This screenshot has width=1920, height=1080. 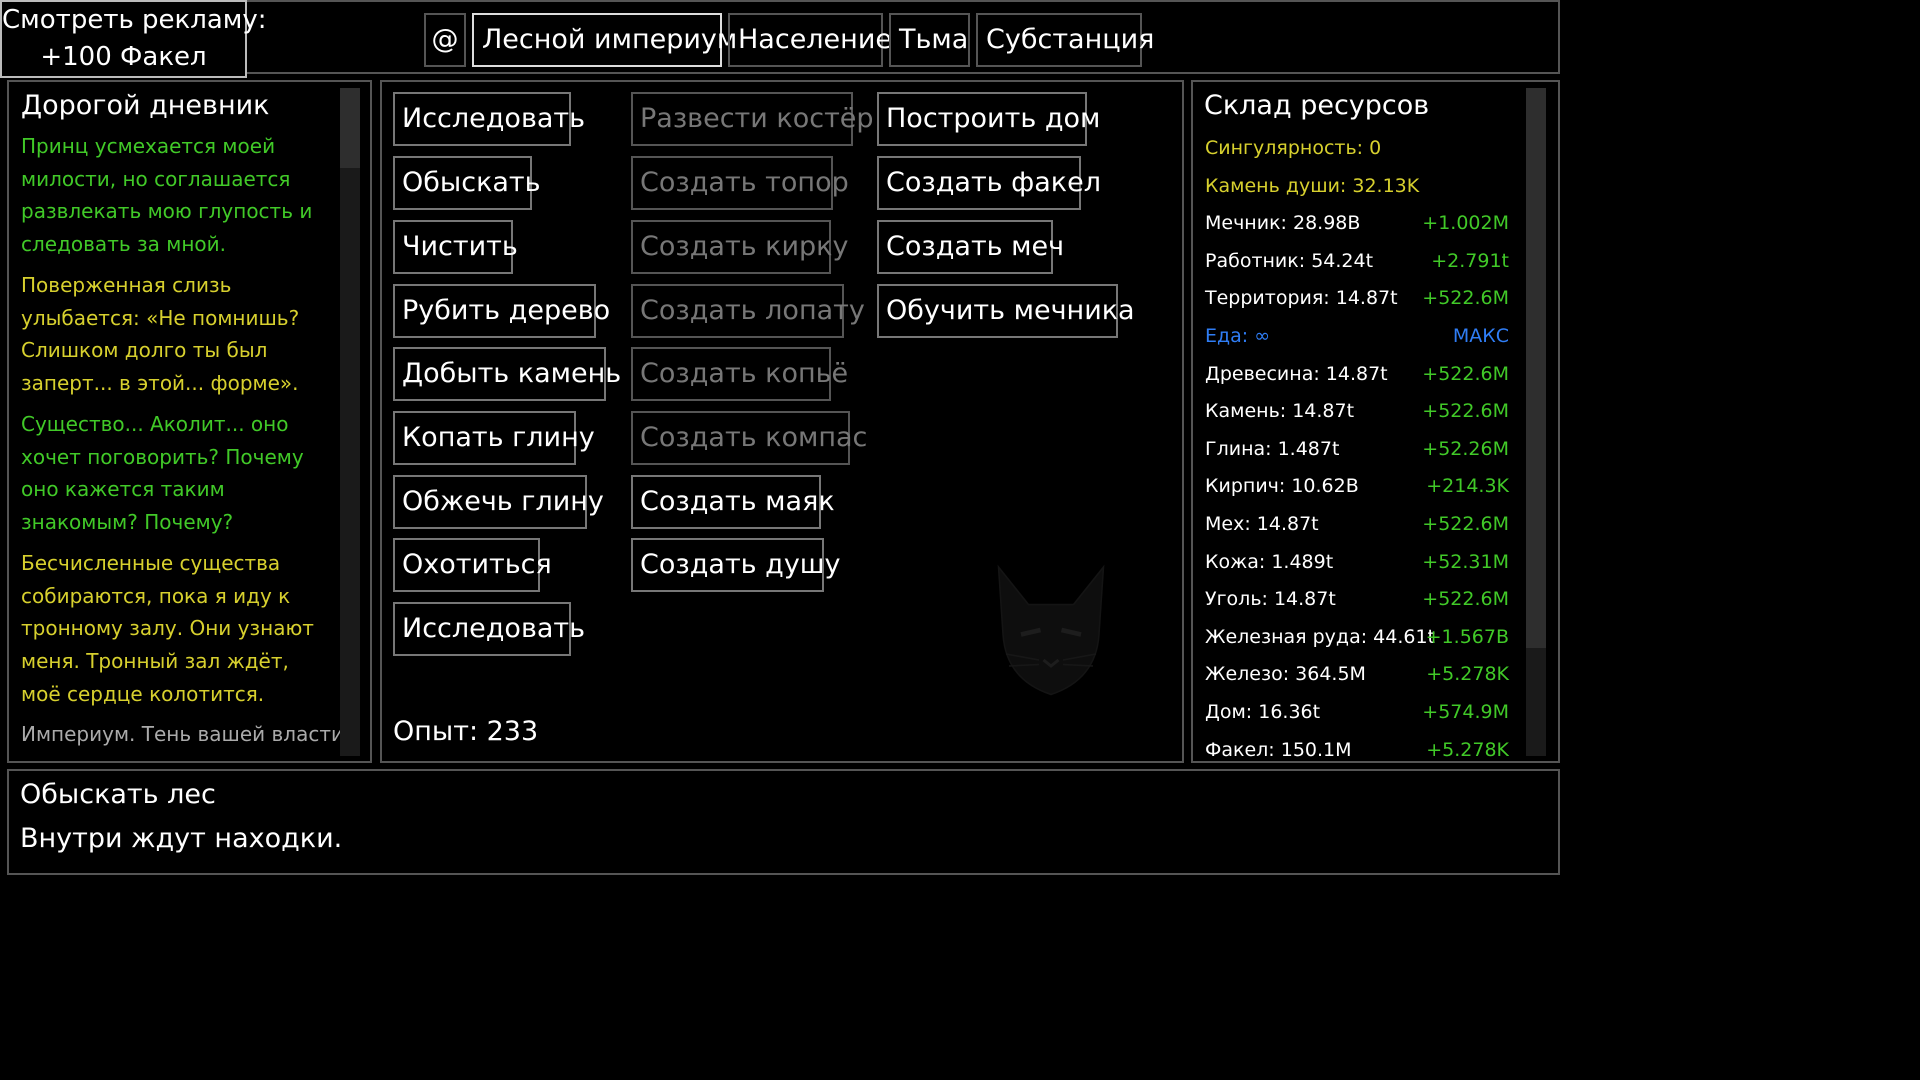 What do you see at coordinates (1238, 336) in the screenshot?
I see `resource-name: Еда: ∞` at bounding box center [1238, 336].